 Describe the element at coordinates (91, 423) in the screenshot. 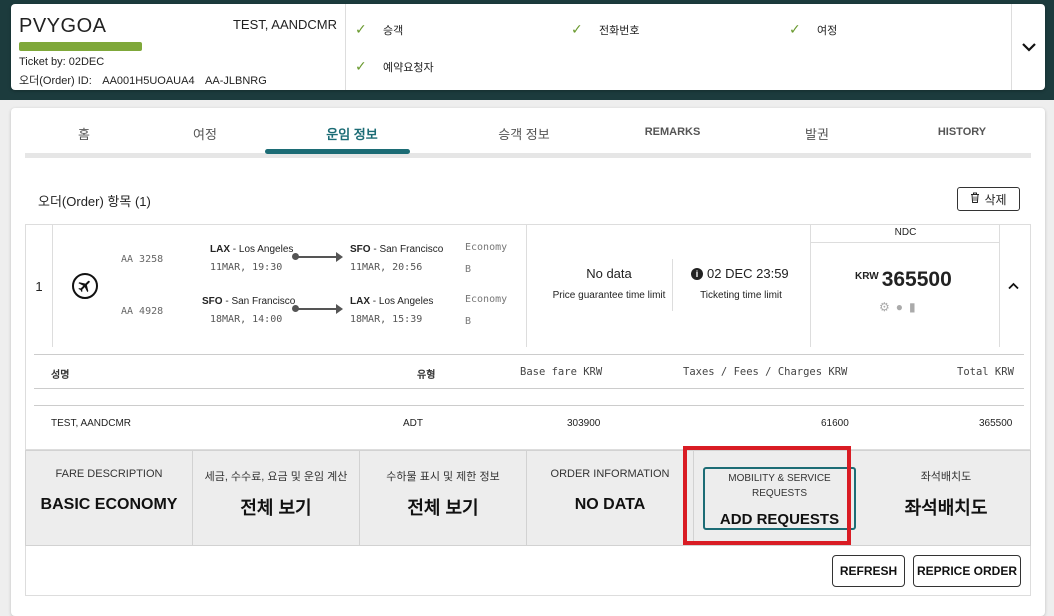

I see `row-name: TEST, AANDCMR` at that location.